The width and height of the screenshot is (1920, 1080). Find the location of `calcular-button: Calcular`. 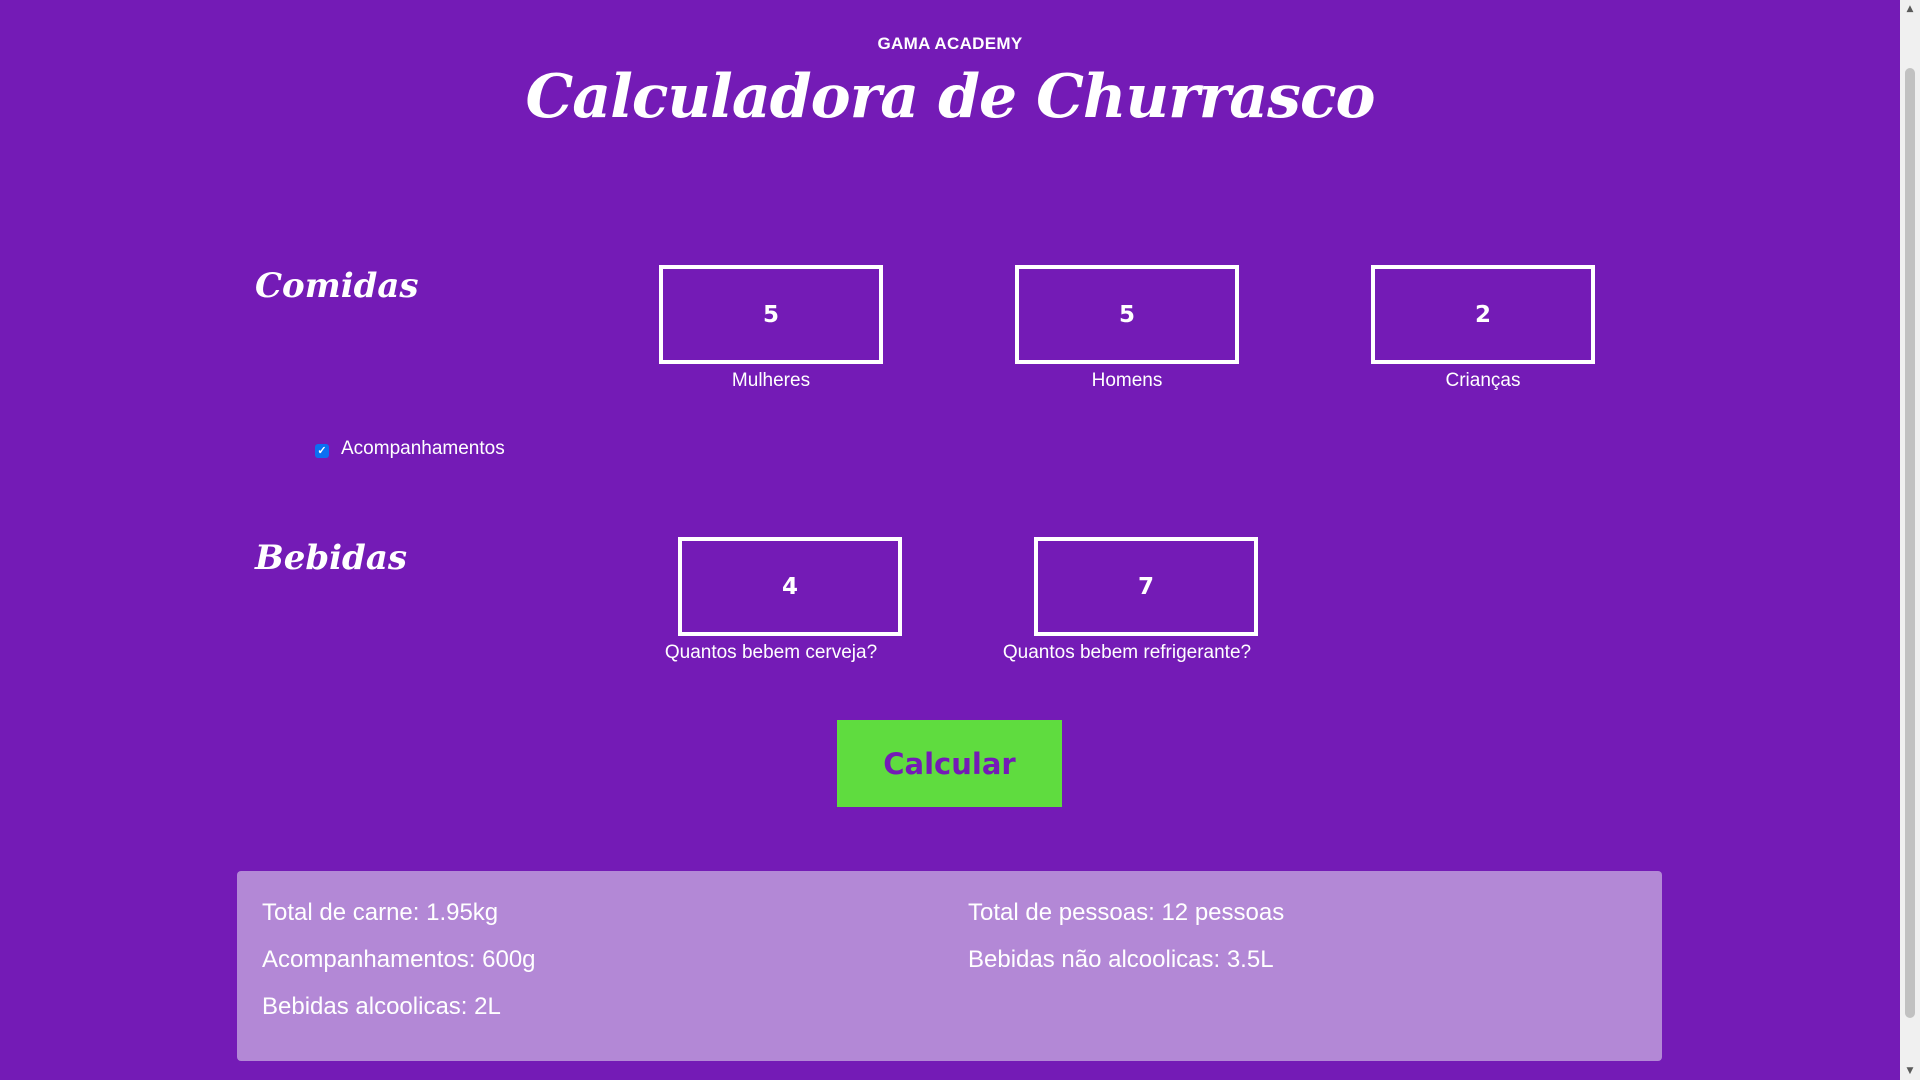

calcular-button: Calcular is located at coordinates (949, 763).